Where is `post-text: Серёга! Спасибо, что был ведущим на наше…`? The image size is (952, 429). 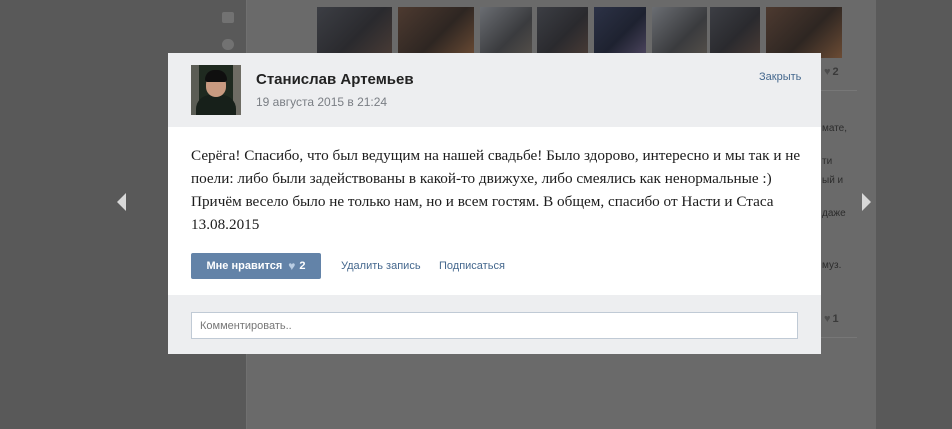
post-text: Серёга! Спасибо, что был ведущим на наше… is located at coordinates (496, 190).